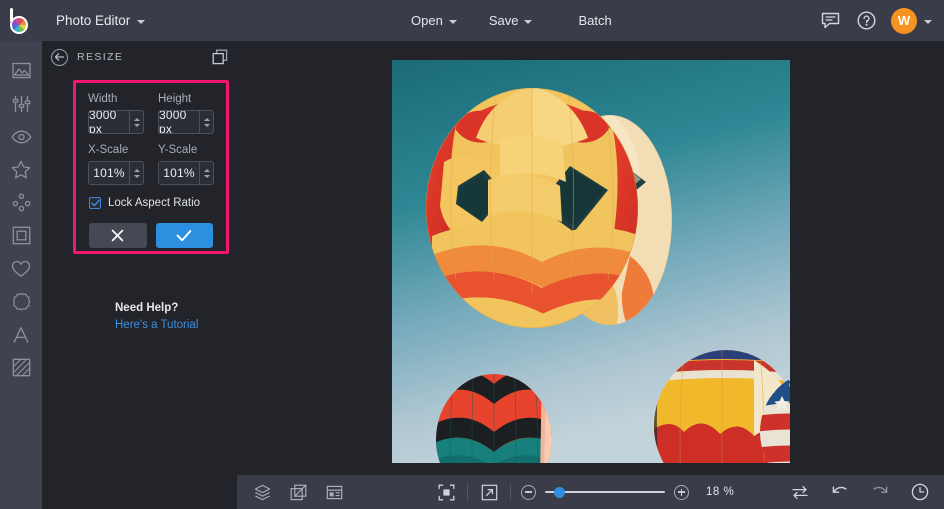 The height and width of the screenshot is (509, 944). I want to click on image-overlay-button, so click(298, 492).